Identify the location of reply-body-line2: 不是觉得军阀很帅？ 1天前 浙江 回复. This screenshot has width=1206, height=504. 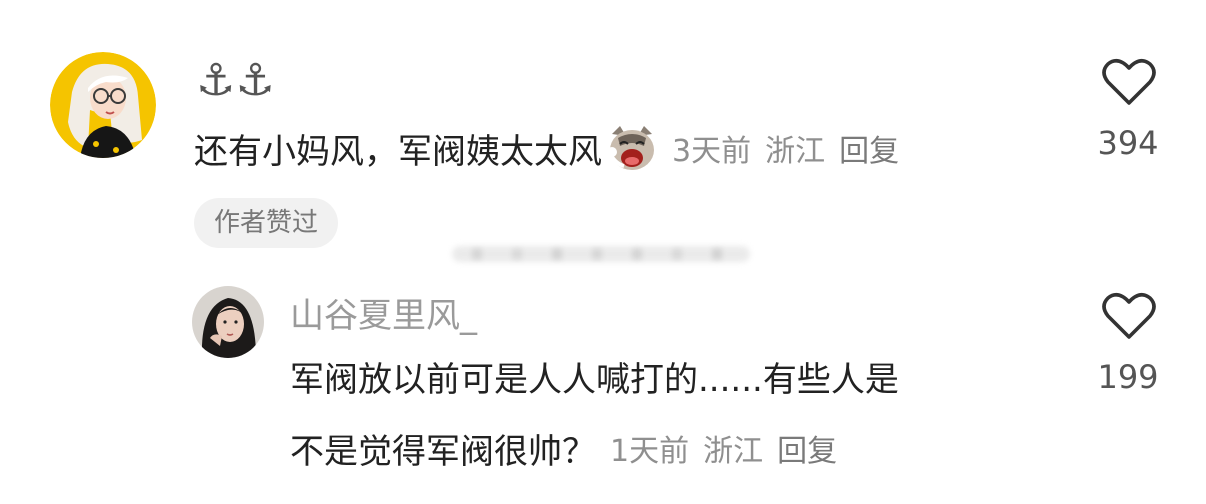
(570, 448).